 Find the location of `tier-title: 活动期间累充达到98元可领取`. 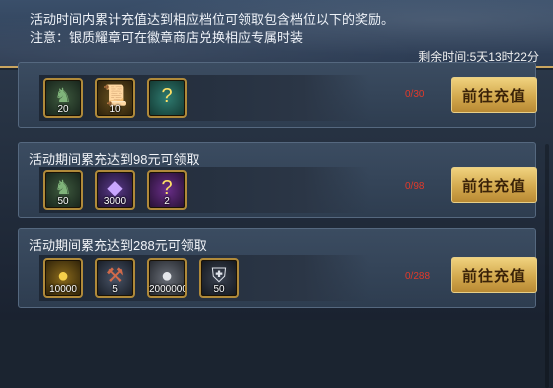

tier-title: 活动期间累充达到98元可领取 is located at coordinates (114, 159).